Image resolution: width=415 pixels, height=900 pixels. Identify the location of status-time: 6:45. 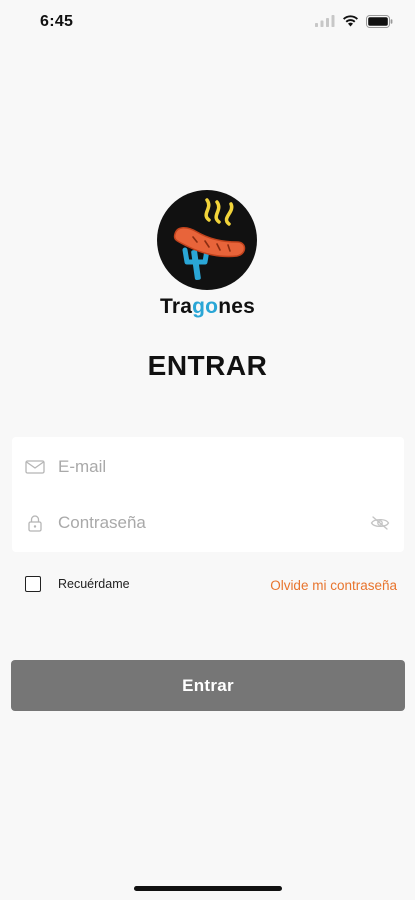
(57, 21).